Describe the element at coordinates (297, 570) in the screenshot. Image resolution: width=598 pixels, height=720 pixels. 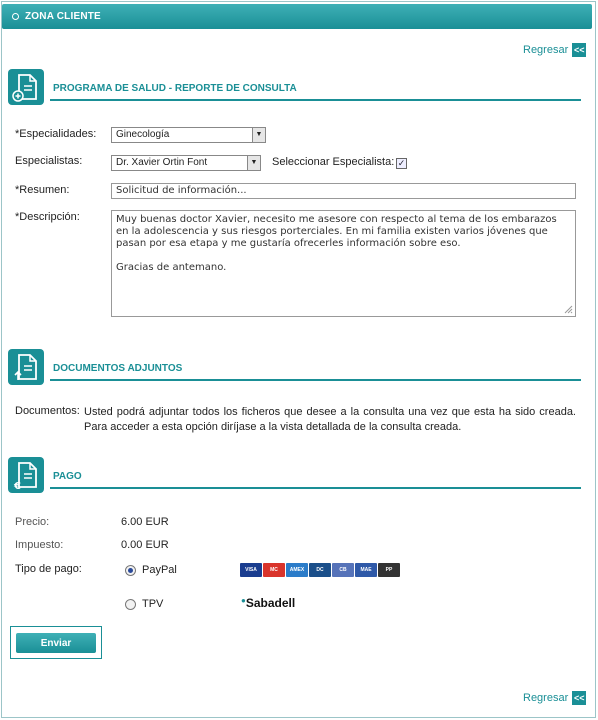
I see `amex-logo: AMEX` at that location.